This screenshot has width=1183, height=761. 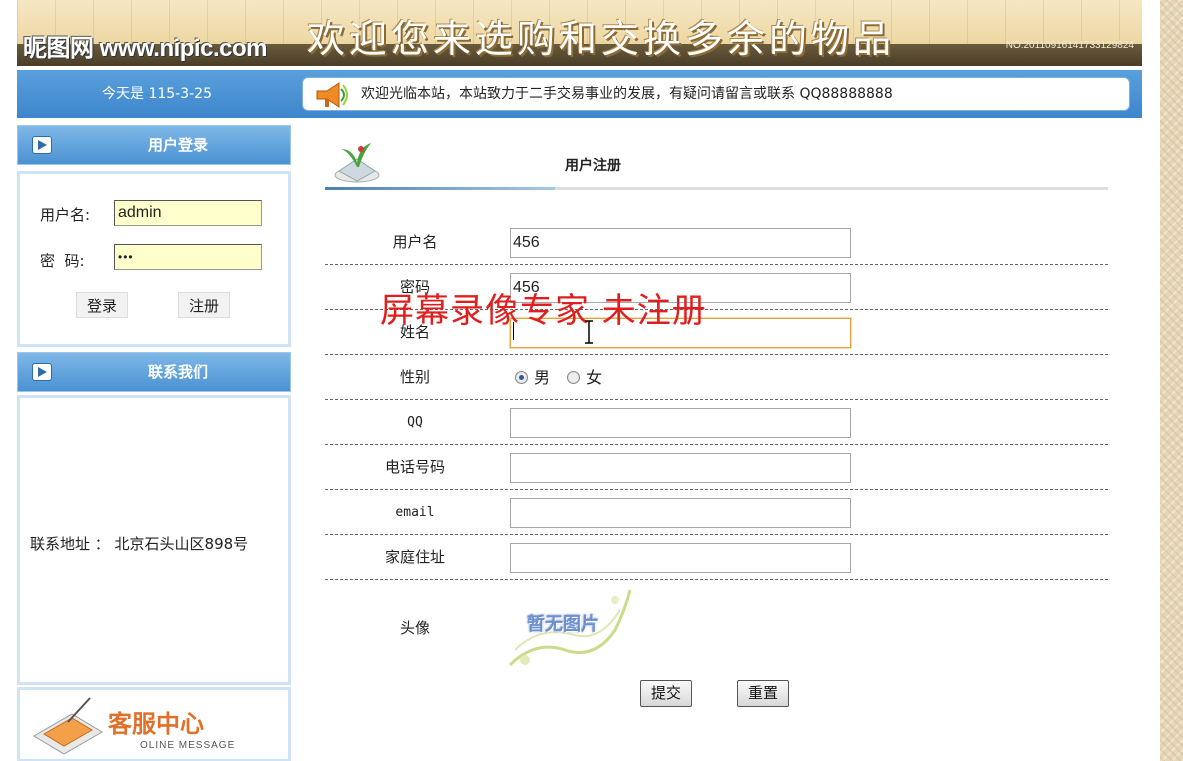 I want to click on form-row-phone: 电话号码, so click(x=716, y=467).